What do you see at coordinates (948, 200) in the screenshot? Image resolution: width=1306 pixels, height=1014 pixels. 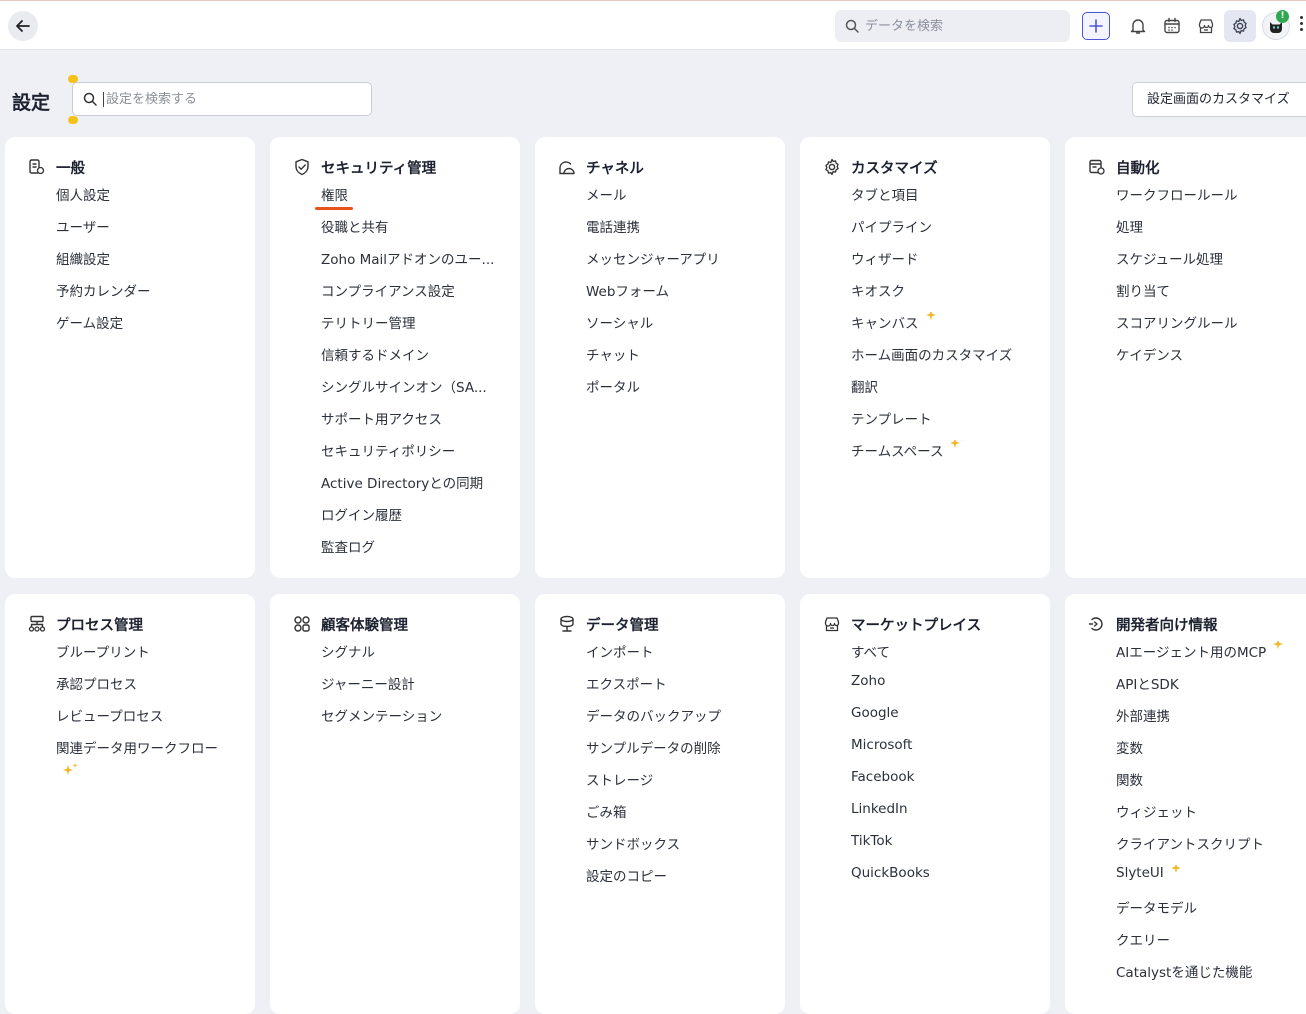 I see `menu-item-modules-fields: タブと項目` at bounding box center [948, 200].